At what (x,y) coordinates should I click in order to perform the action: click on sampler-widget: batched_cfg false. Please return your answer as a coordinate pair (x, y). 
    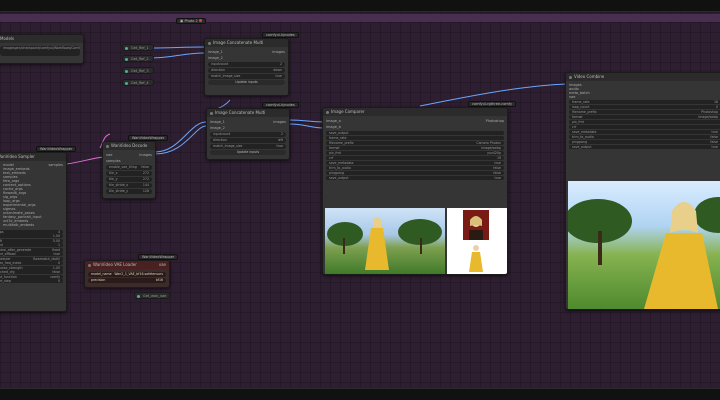
    Looking at the image, I should click on (31, 272).